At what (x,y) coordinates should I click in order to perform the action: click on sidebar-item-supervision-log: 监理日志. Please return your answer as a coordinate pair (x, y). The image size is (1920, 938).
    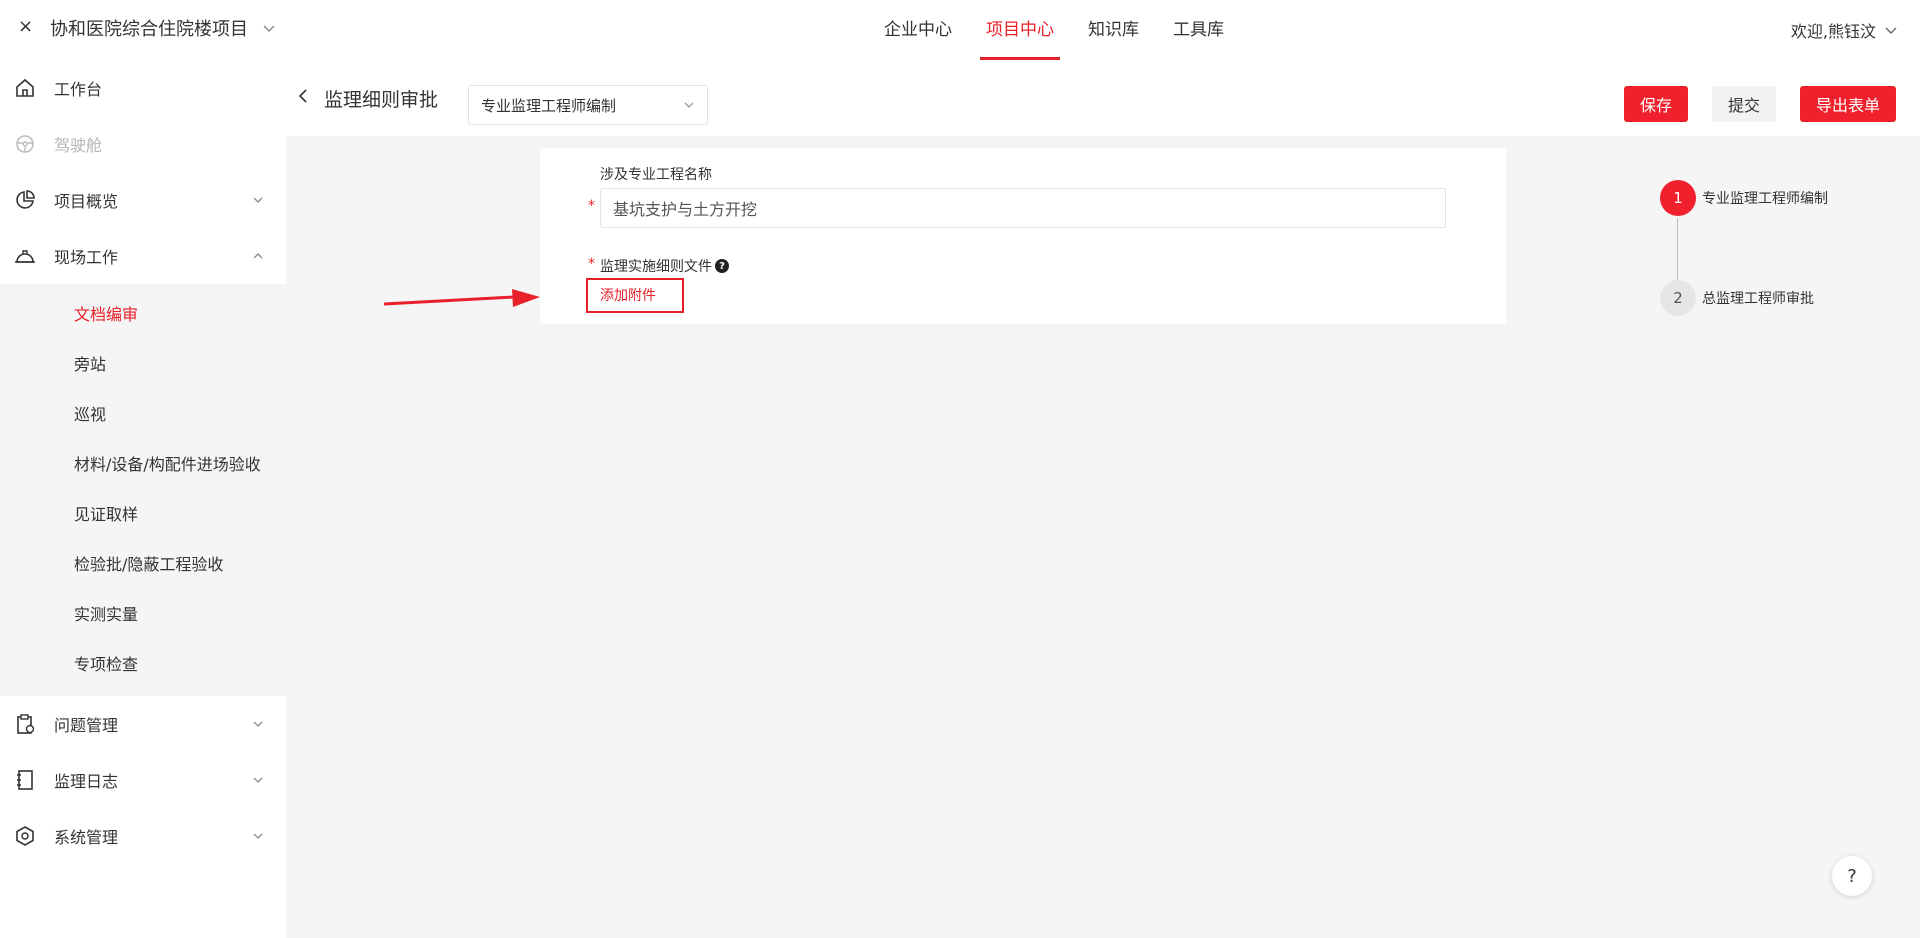
    Looking at the image, I should click on (143, 780).